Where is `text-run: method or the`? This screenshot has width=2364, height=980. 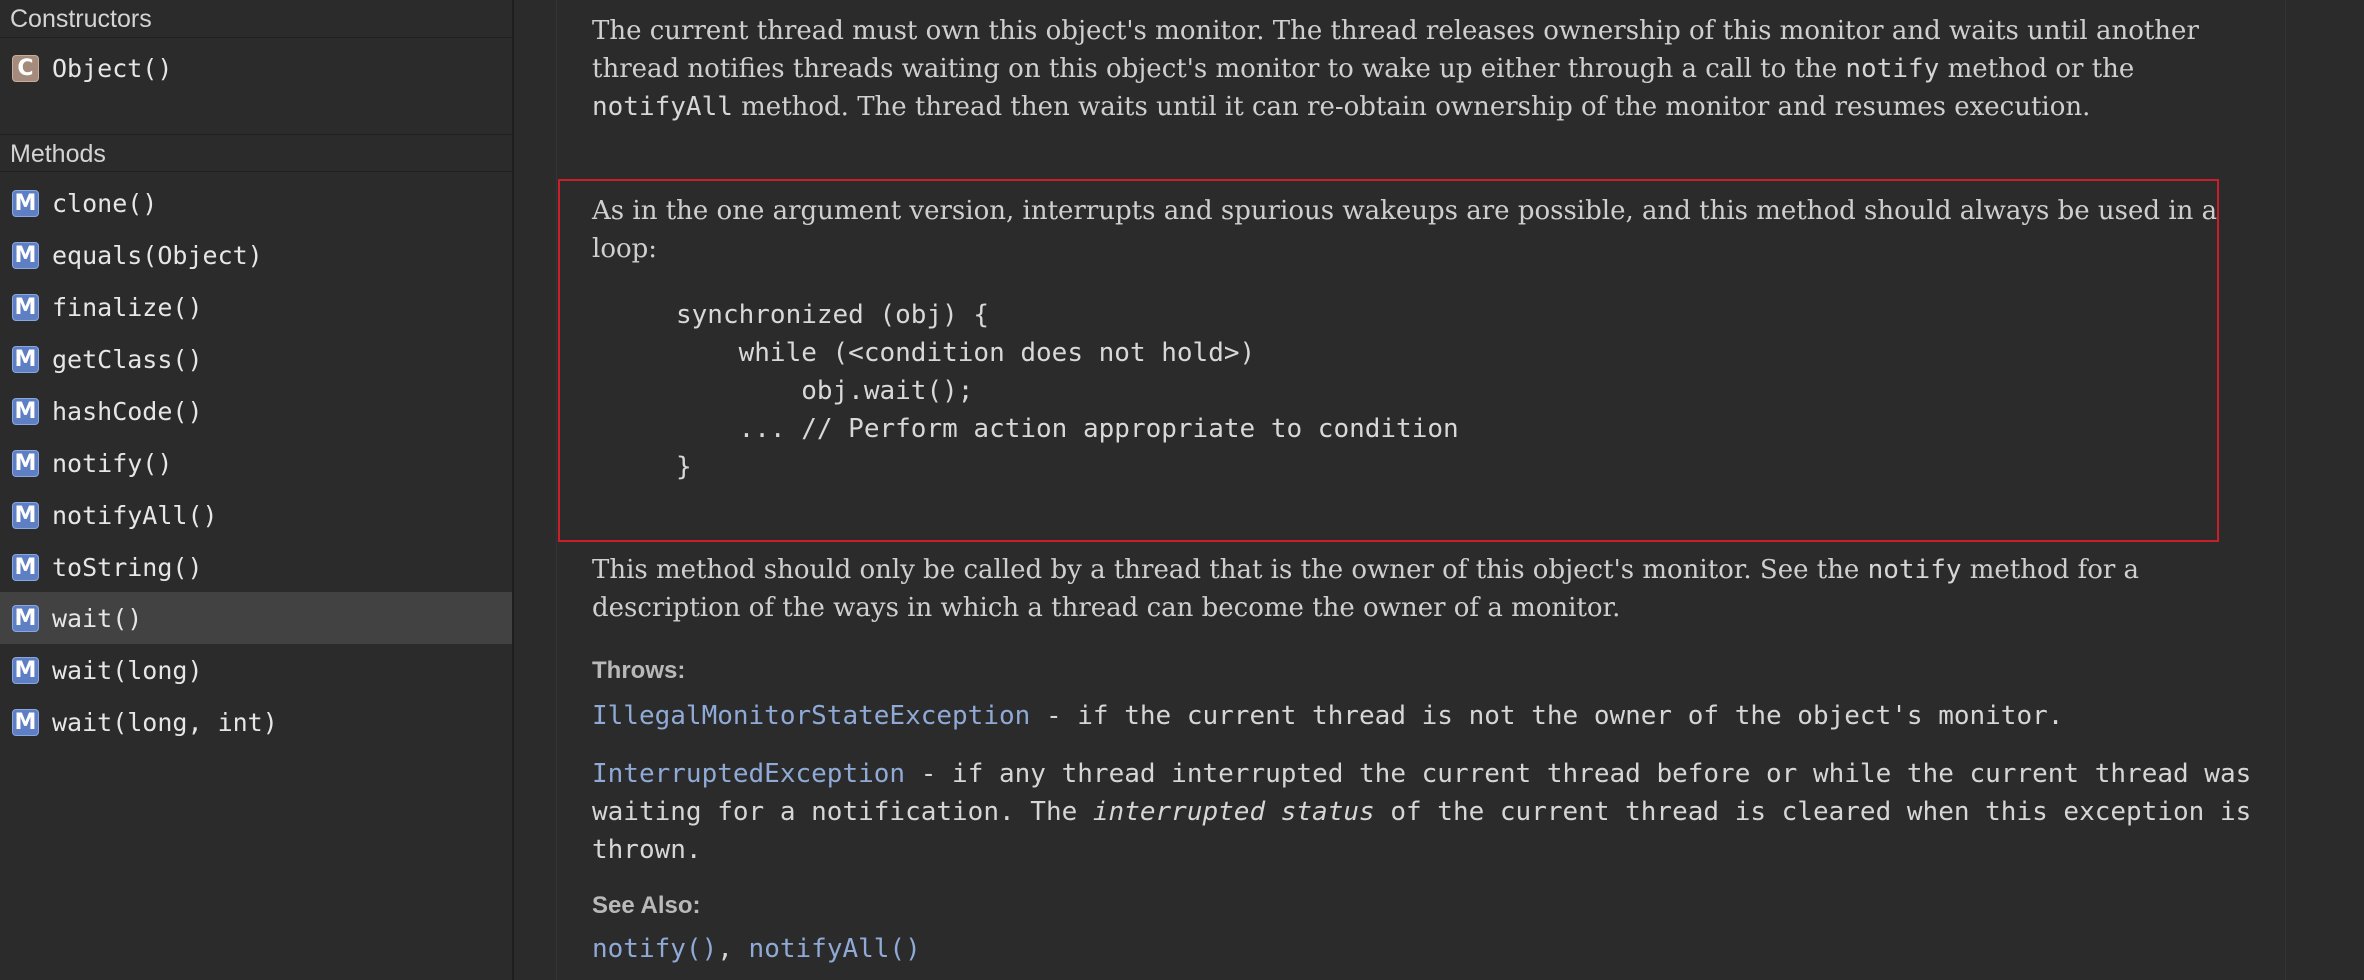 text-run: method or the is located at coordinates (2037, 69).